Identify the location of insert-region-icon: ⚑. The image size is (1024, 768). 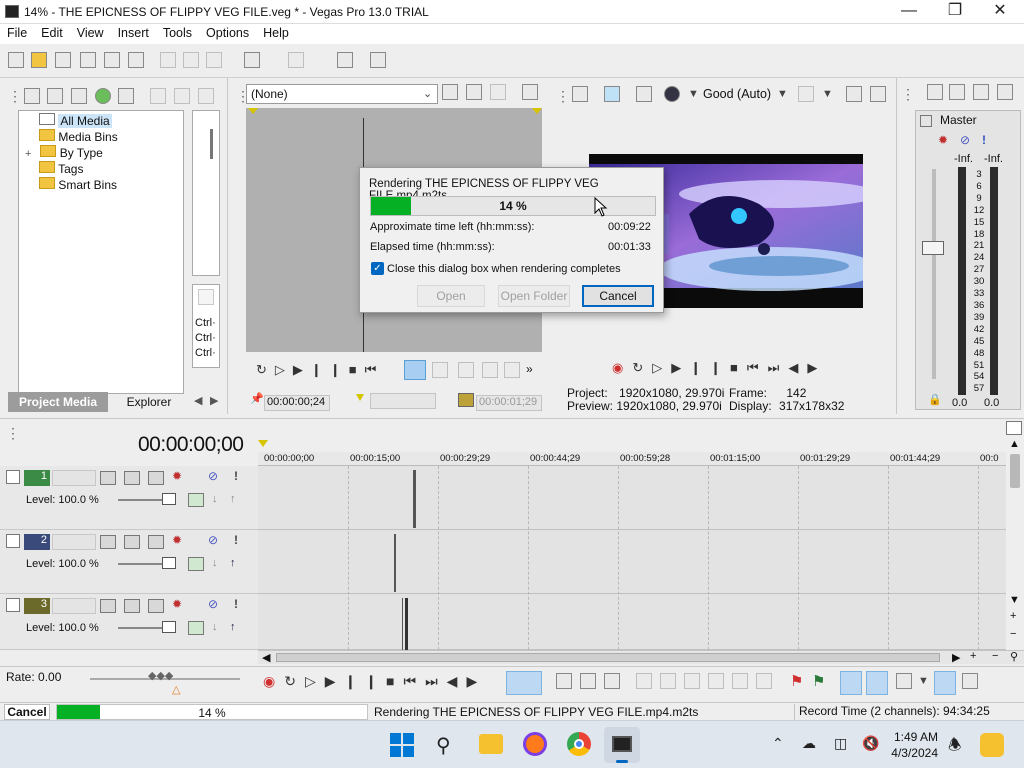
(818, 681).